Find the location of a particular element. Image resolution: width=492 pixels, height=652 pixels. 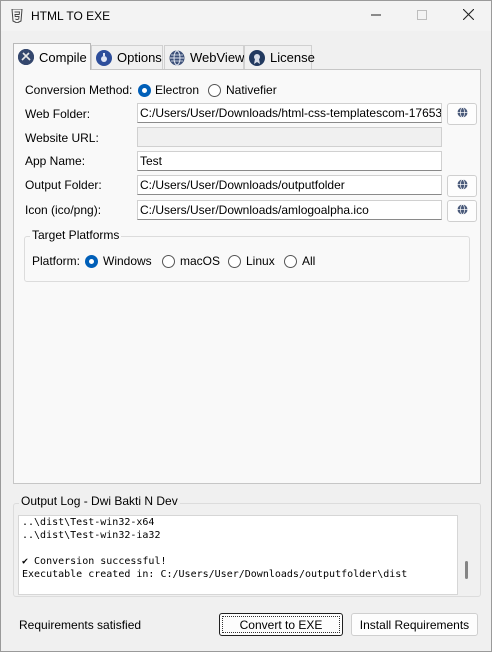

radio-linux-label: Linux is located at coordinates (260, 261).